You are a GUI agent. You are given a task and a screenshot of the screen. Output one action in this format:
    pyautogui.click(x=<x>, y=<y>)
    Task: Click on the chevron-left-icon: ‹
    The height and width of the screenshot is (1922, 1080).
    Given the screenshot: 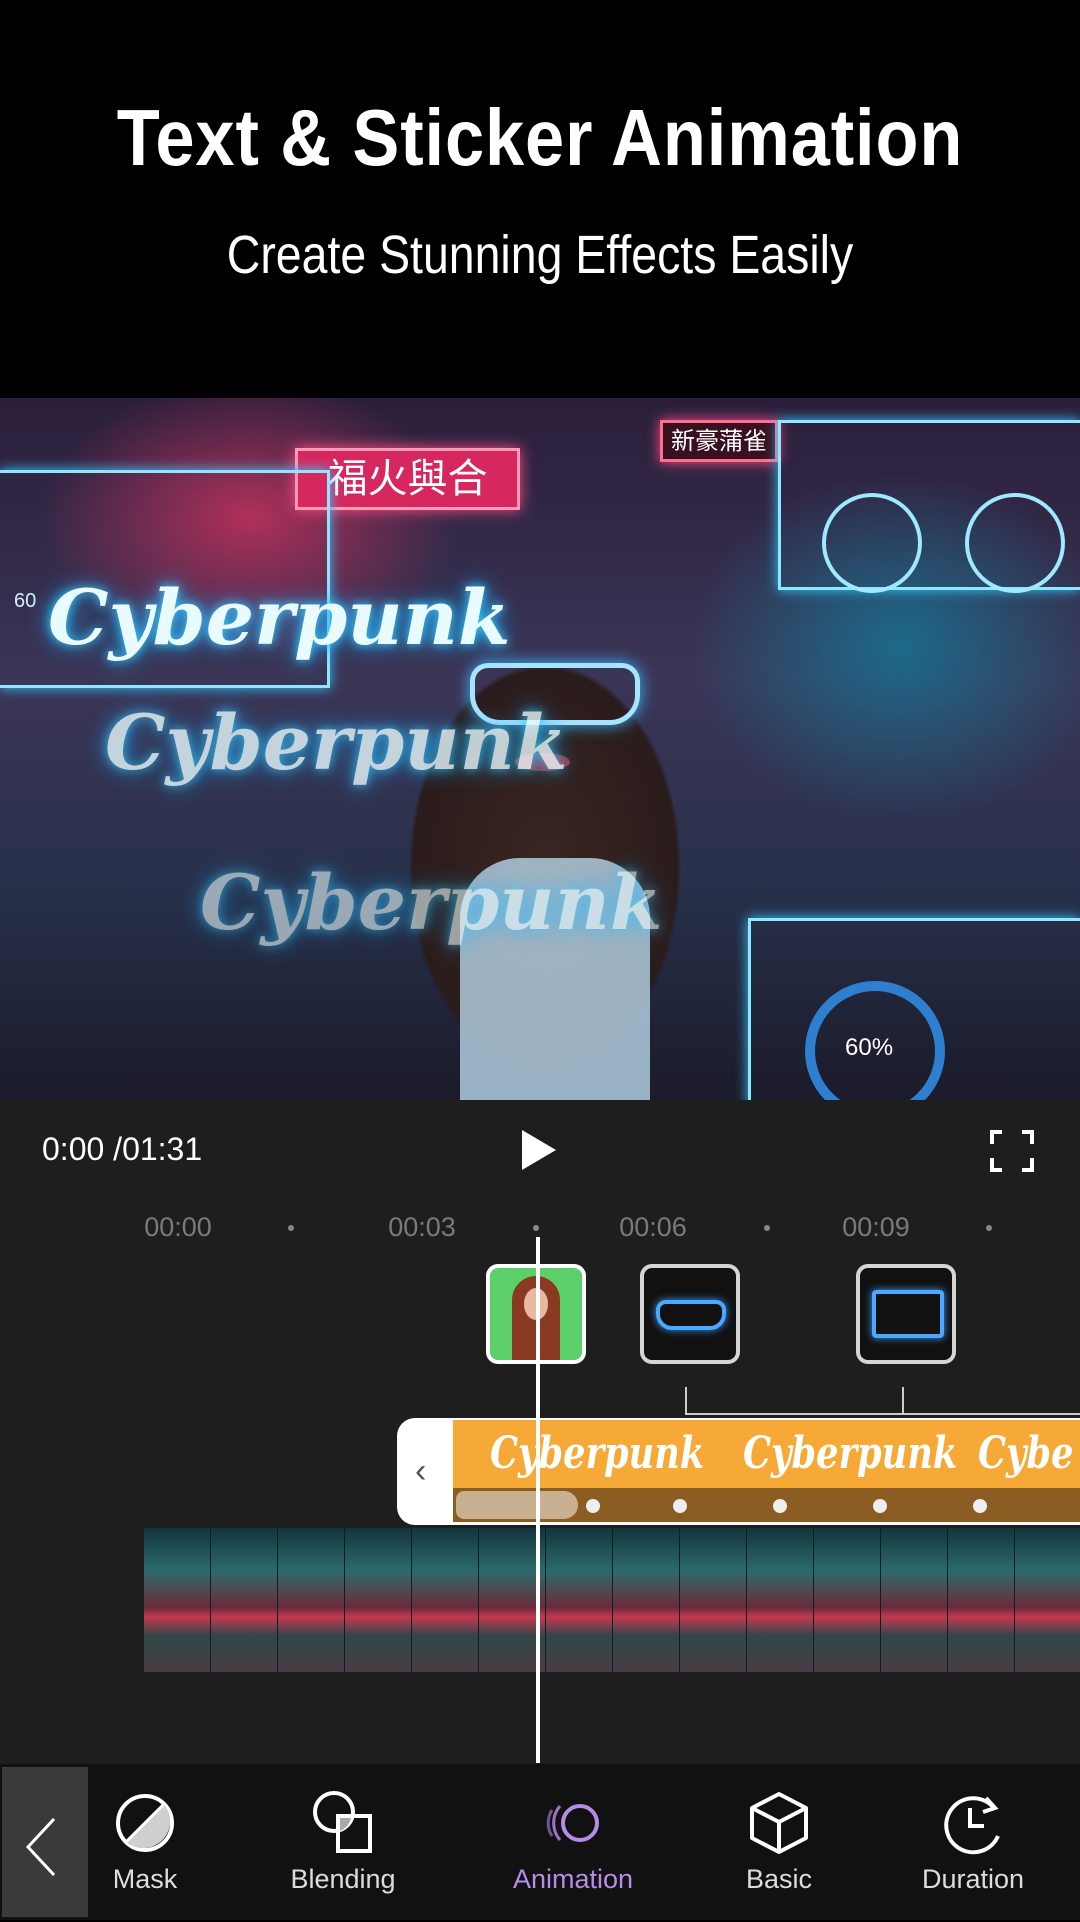 What is the action you would take?
    pyautogui.click(x=420, y=1471)
    